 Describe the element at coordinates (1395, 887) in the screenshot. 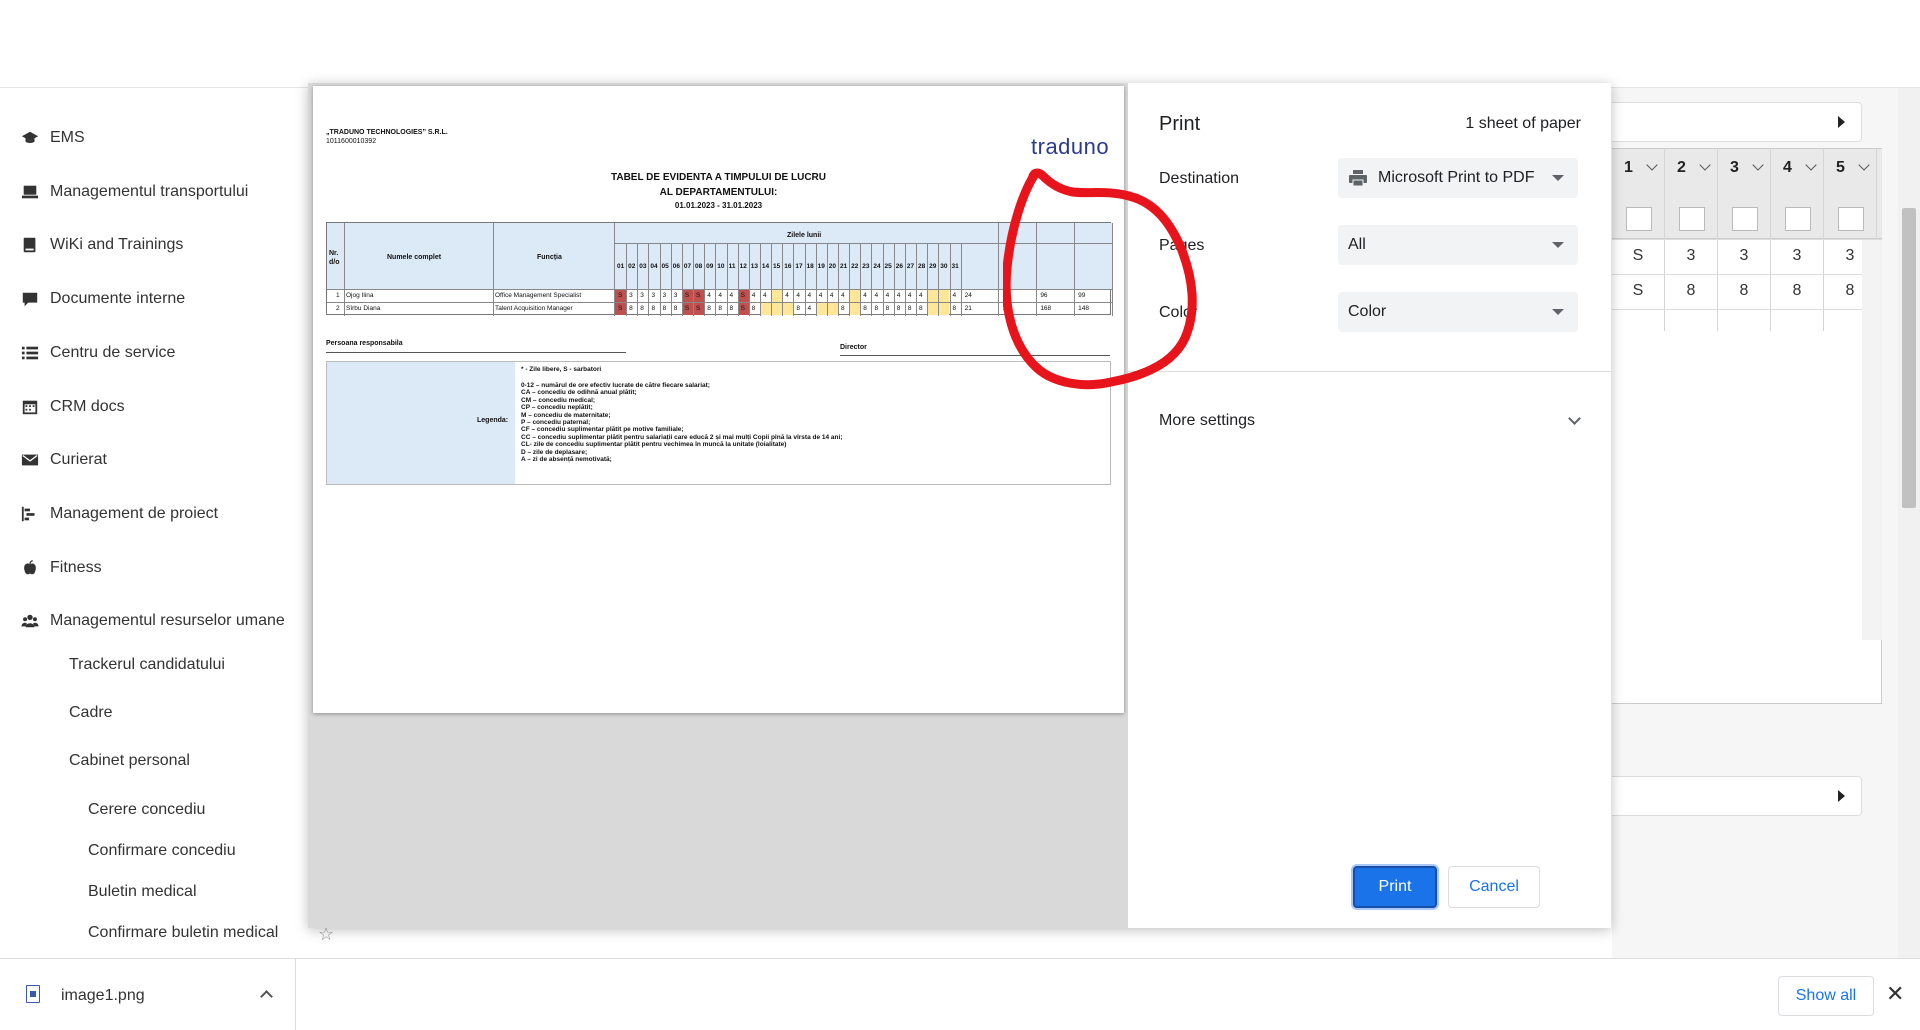

I see `print-button: Print` at that location.